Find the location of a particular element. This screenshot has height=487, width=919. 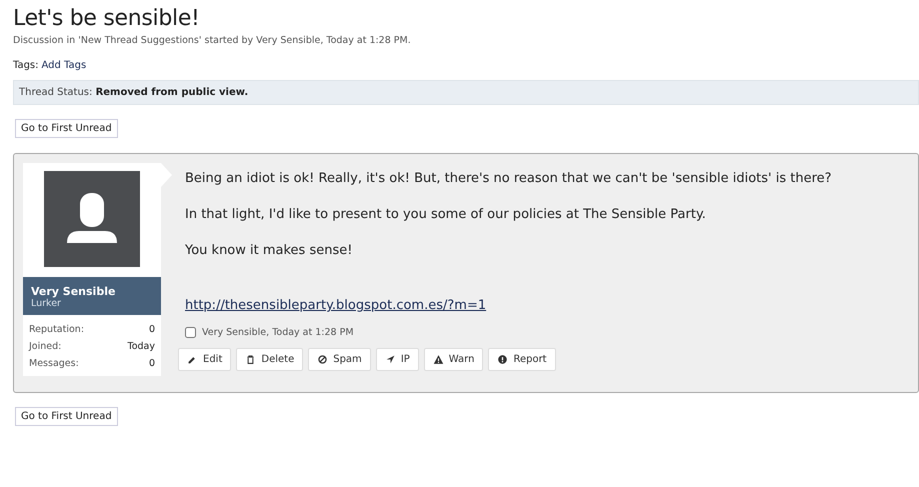

action-button: Delete is located at coordinates (270, 359).